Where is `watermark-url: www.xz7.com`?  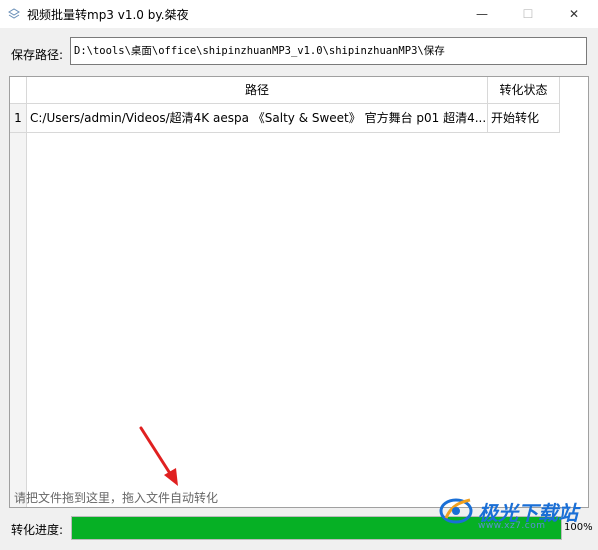
watermark-url: www.xz7.com is located at coordinates (512, 526).